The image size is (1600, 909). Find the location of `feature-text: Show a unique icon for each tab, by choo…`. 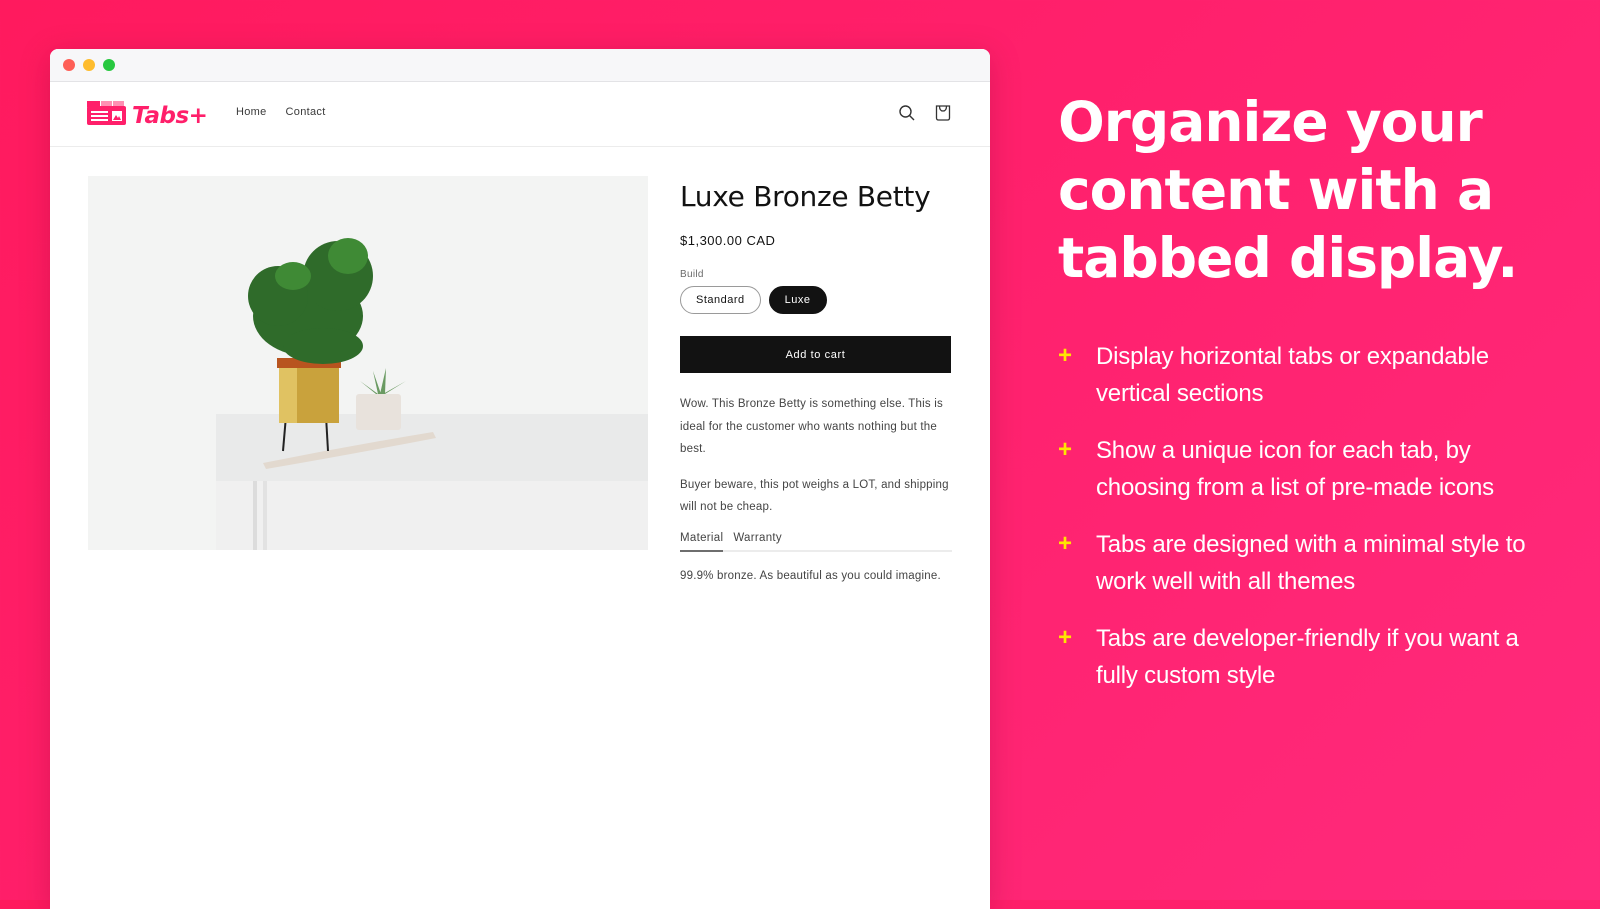

feature-text: Show a unique icon for each tab, by choo… is located at coordinates (1295, 469).